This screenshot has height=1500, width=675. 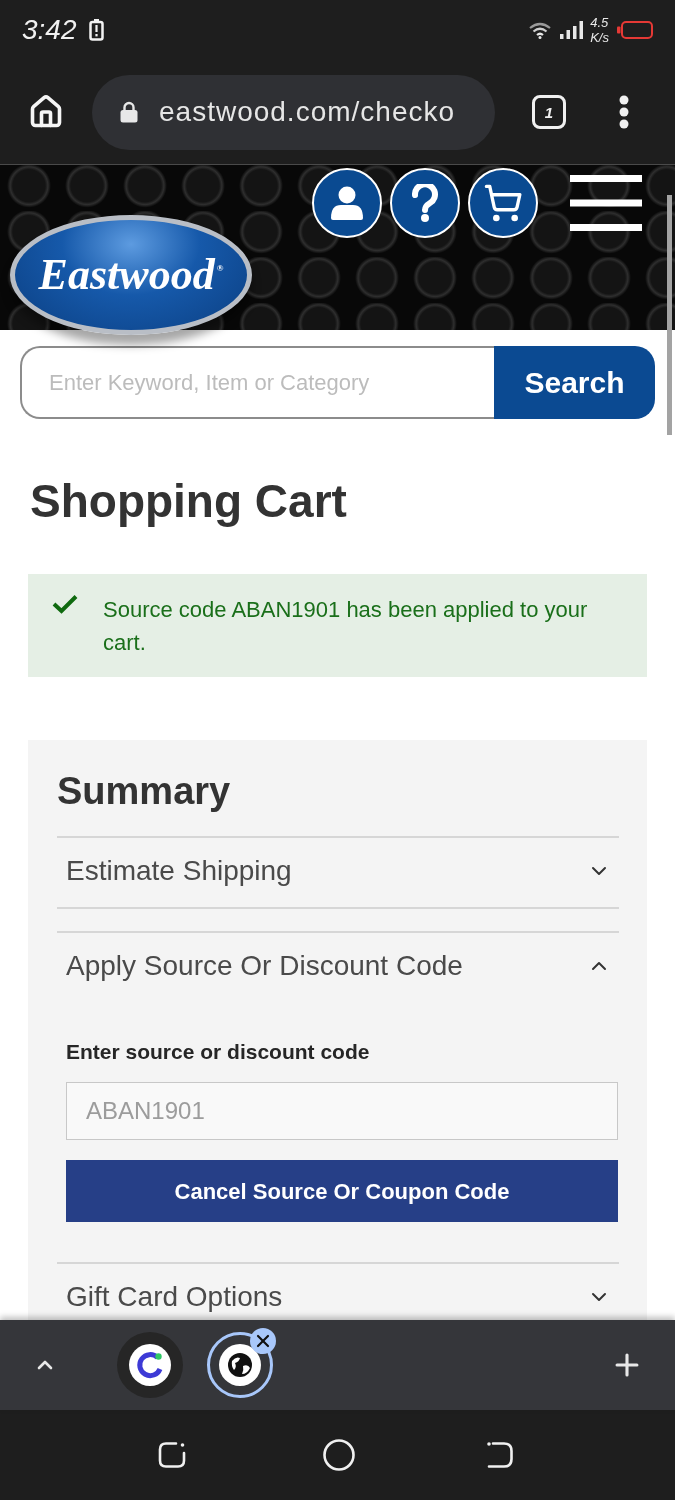 I want to click on wifi-icon, so click(x=540, y=30).